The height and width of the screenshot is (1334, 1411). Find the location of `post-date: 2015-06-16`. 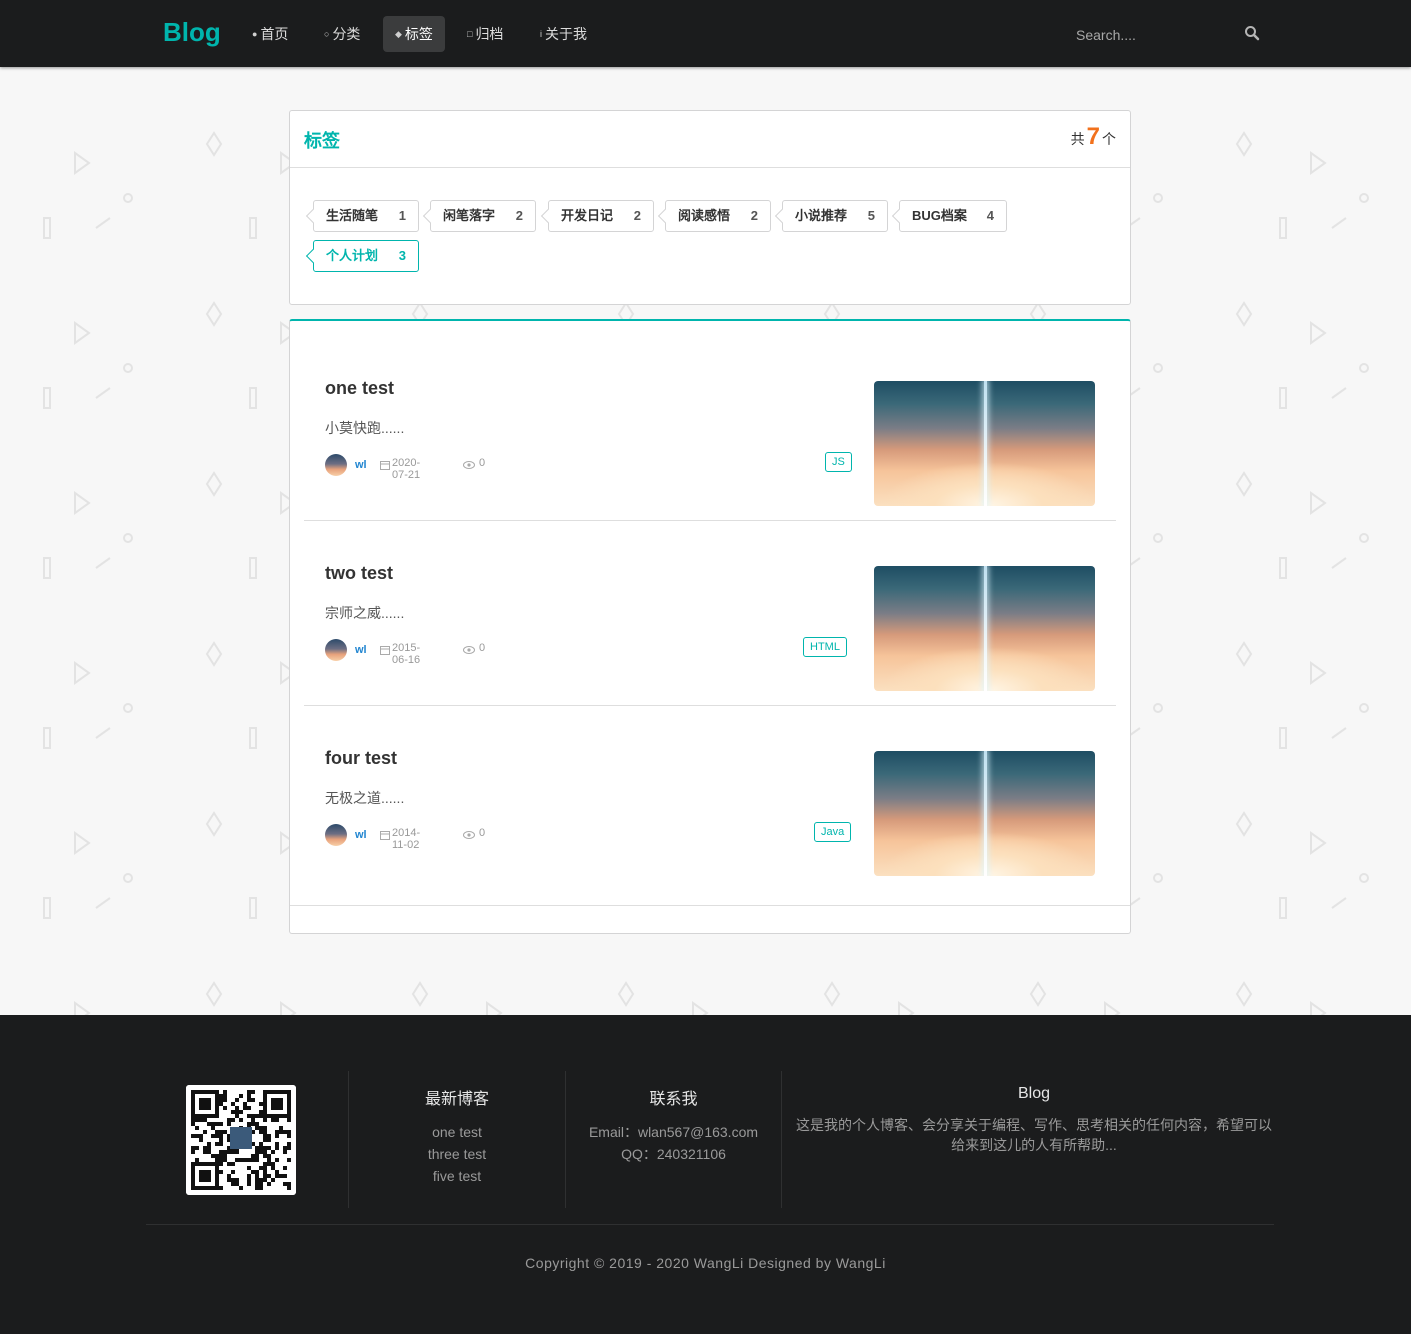

post-date: 2015-06-16 is located at coordinates (406, 654).